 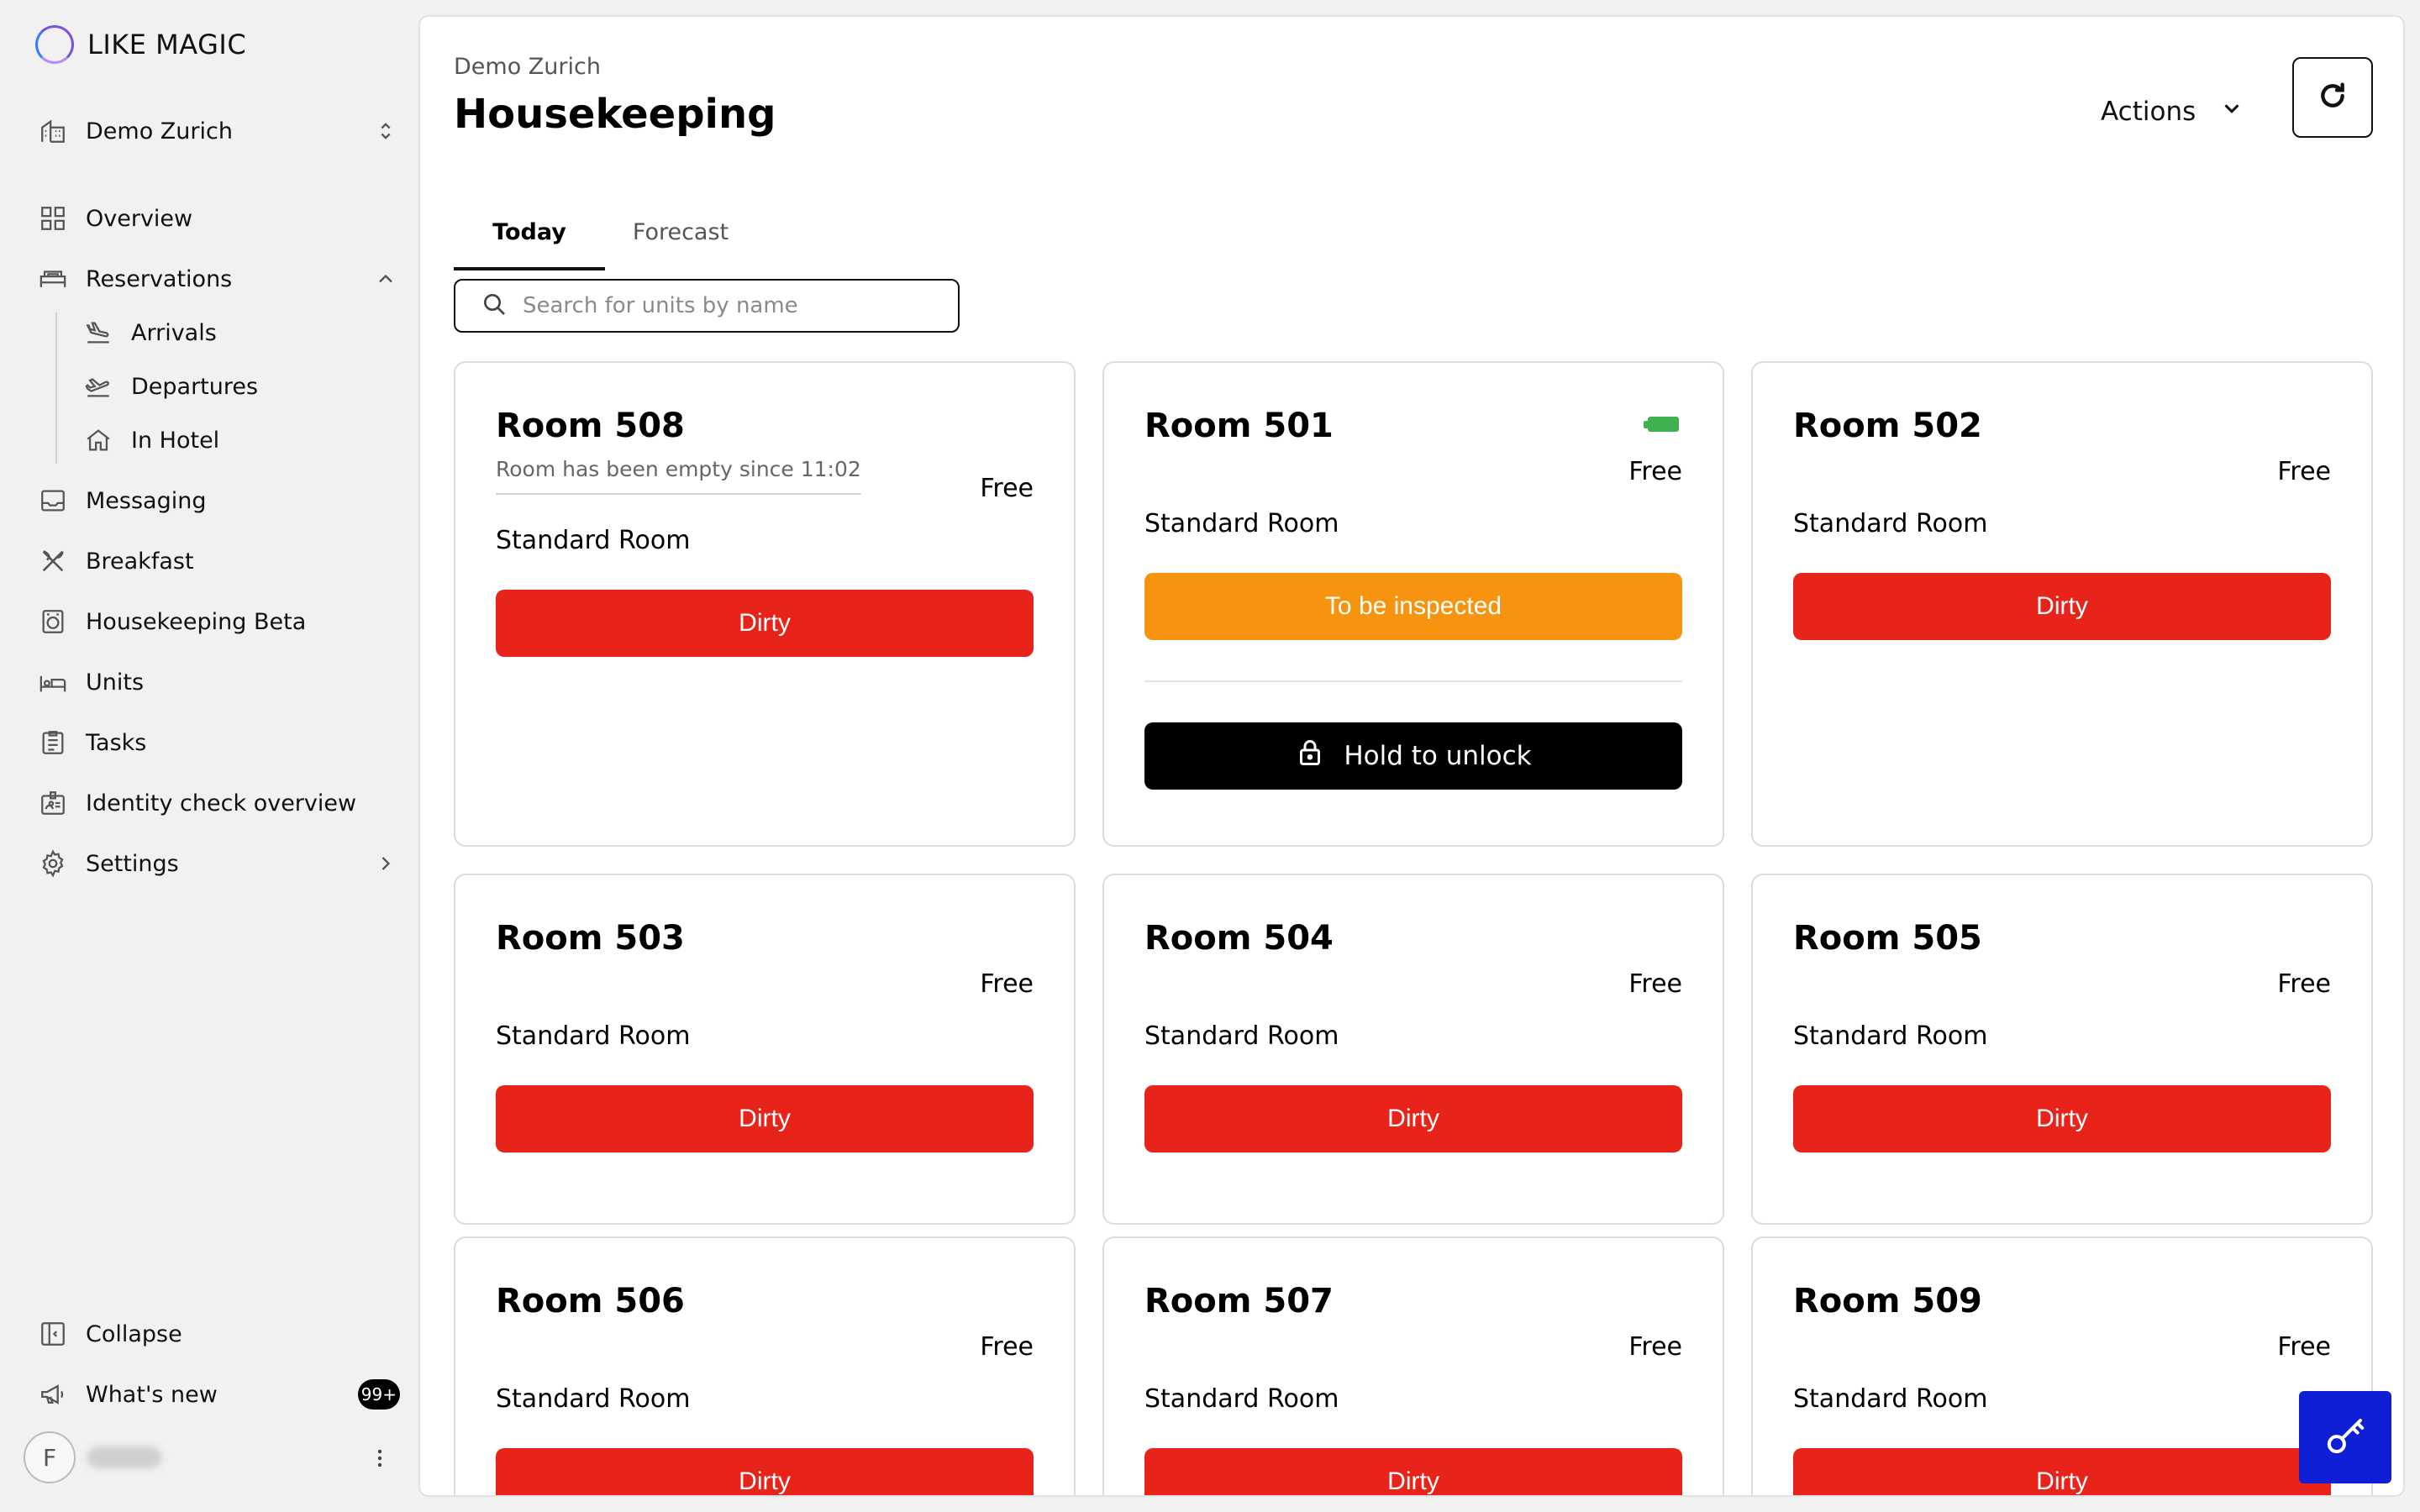 I want to click on brand-name: LIKE MAGIC, so click(x=167, y=44).